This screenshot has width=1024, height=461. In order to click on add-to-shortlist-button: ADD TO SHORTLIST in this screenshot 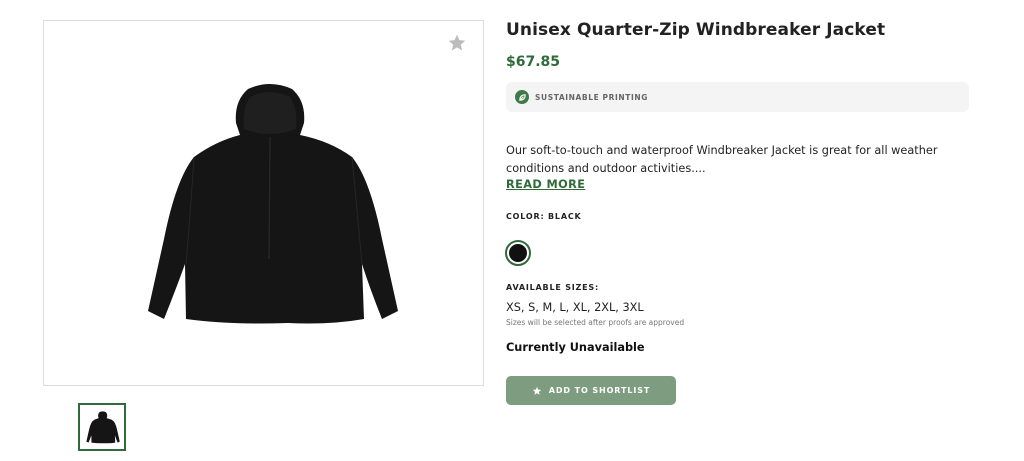, I will do `click(591, 390)`.